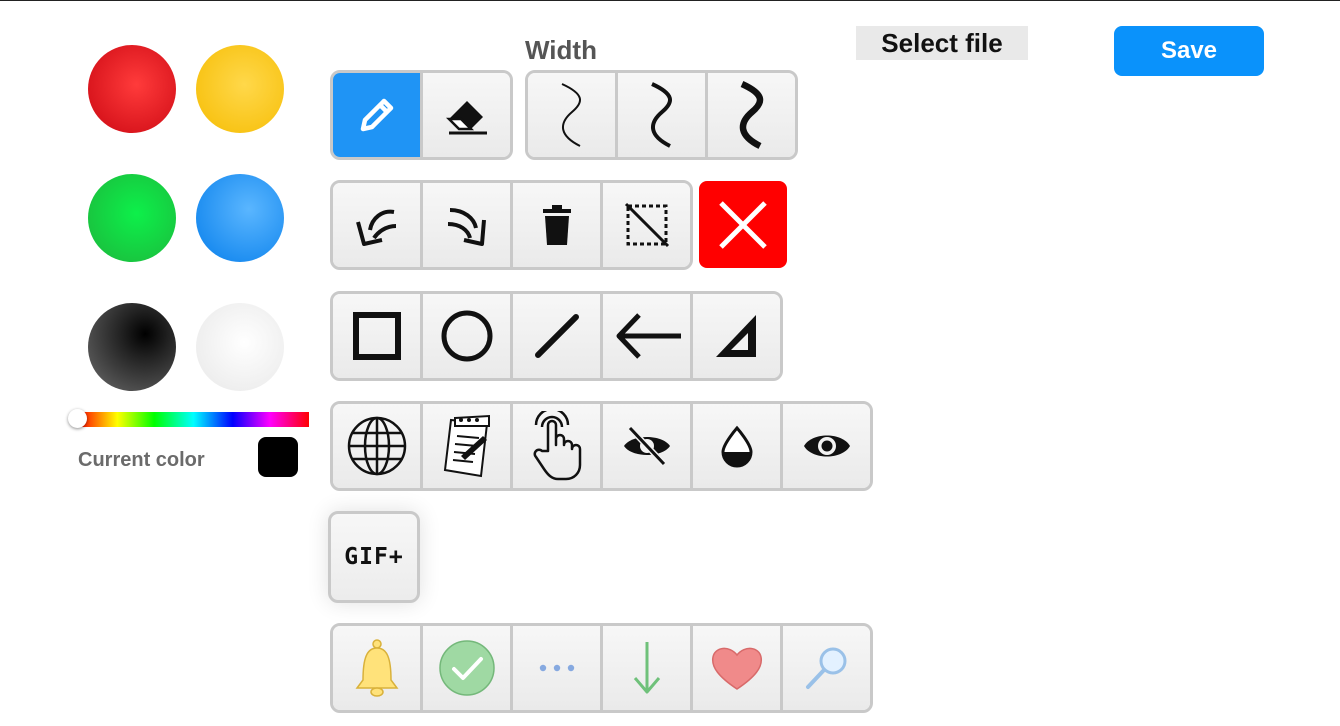  I want to click on magnifier-sticker-button, so click(826, 668).